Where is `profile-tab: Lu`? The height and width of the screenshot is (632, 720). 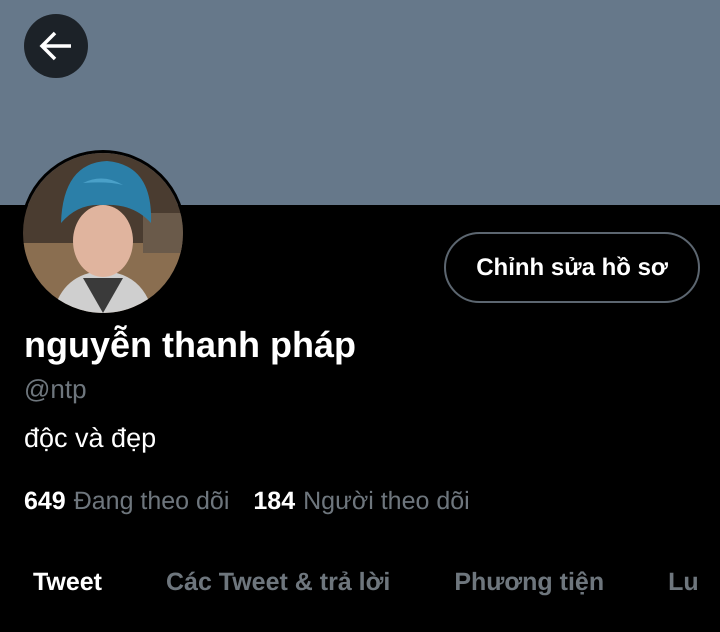 profile-tab: Lu is located at coordinates (683, 582).